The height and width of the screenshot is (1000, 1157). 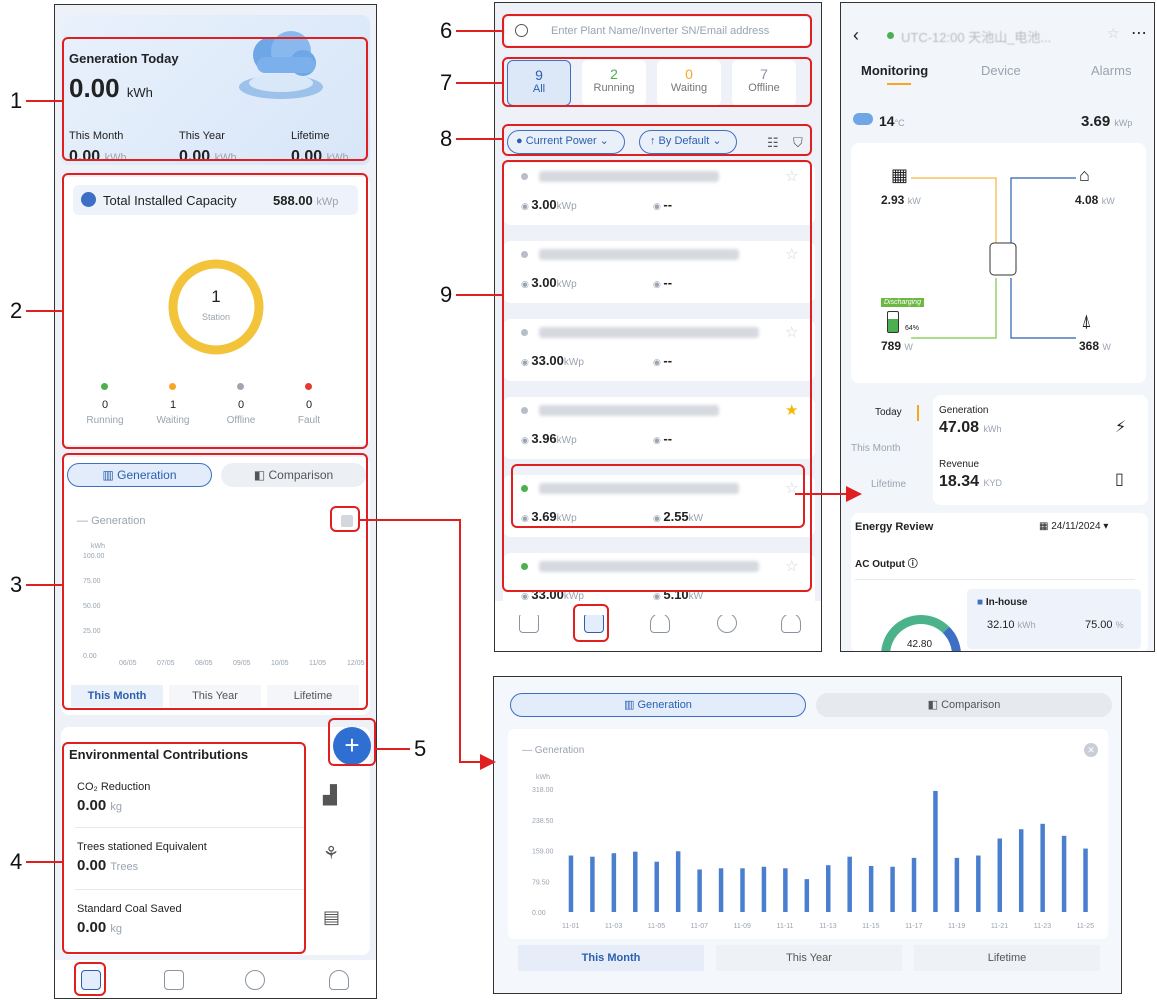 I want to click on generation-icon: ⚡, so click(x=1121, y=427).